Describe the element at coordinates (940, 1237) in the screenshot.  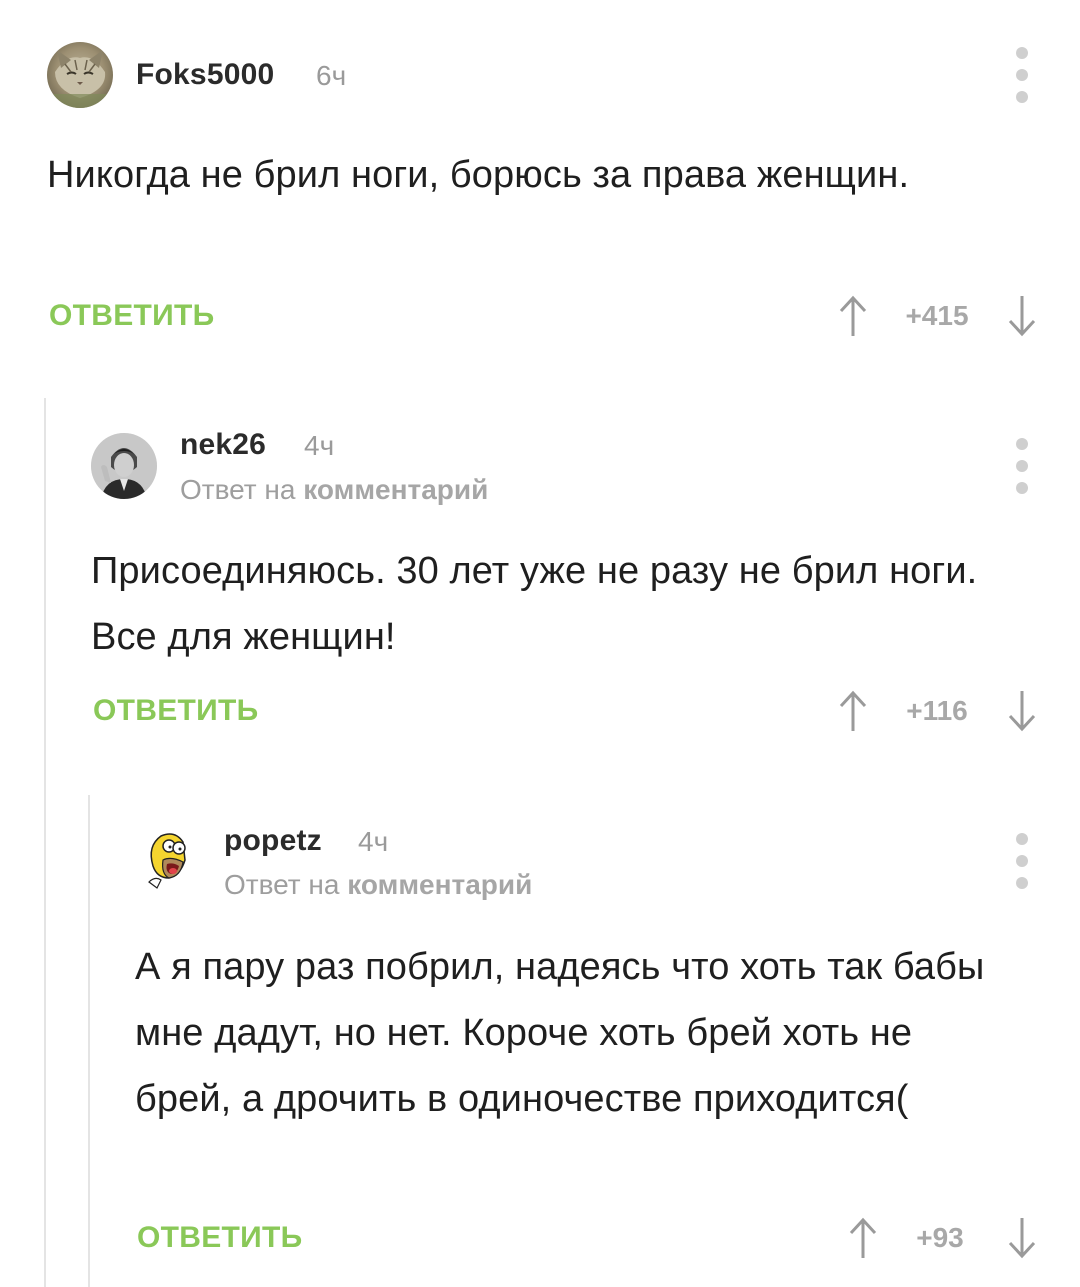
I see `rating: +93` at that location.